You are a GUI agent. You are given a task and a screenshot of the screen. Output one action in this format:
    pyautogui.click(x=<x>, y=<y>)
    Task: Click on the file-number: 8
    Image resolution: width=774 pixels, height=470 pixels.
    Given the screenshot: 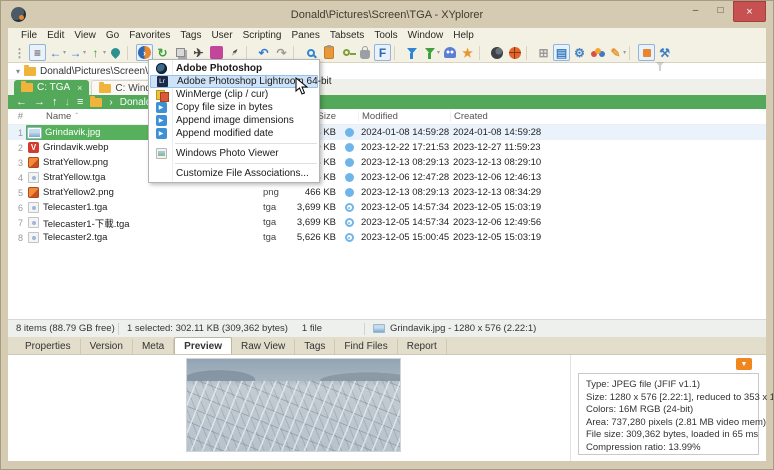 What is the action you would take?
    pyautogui.click(x=20, y=237)
    